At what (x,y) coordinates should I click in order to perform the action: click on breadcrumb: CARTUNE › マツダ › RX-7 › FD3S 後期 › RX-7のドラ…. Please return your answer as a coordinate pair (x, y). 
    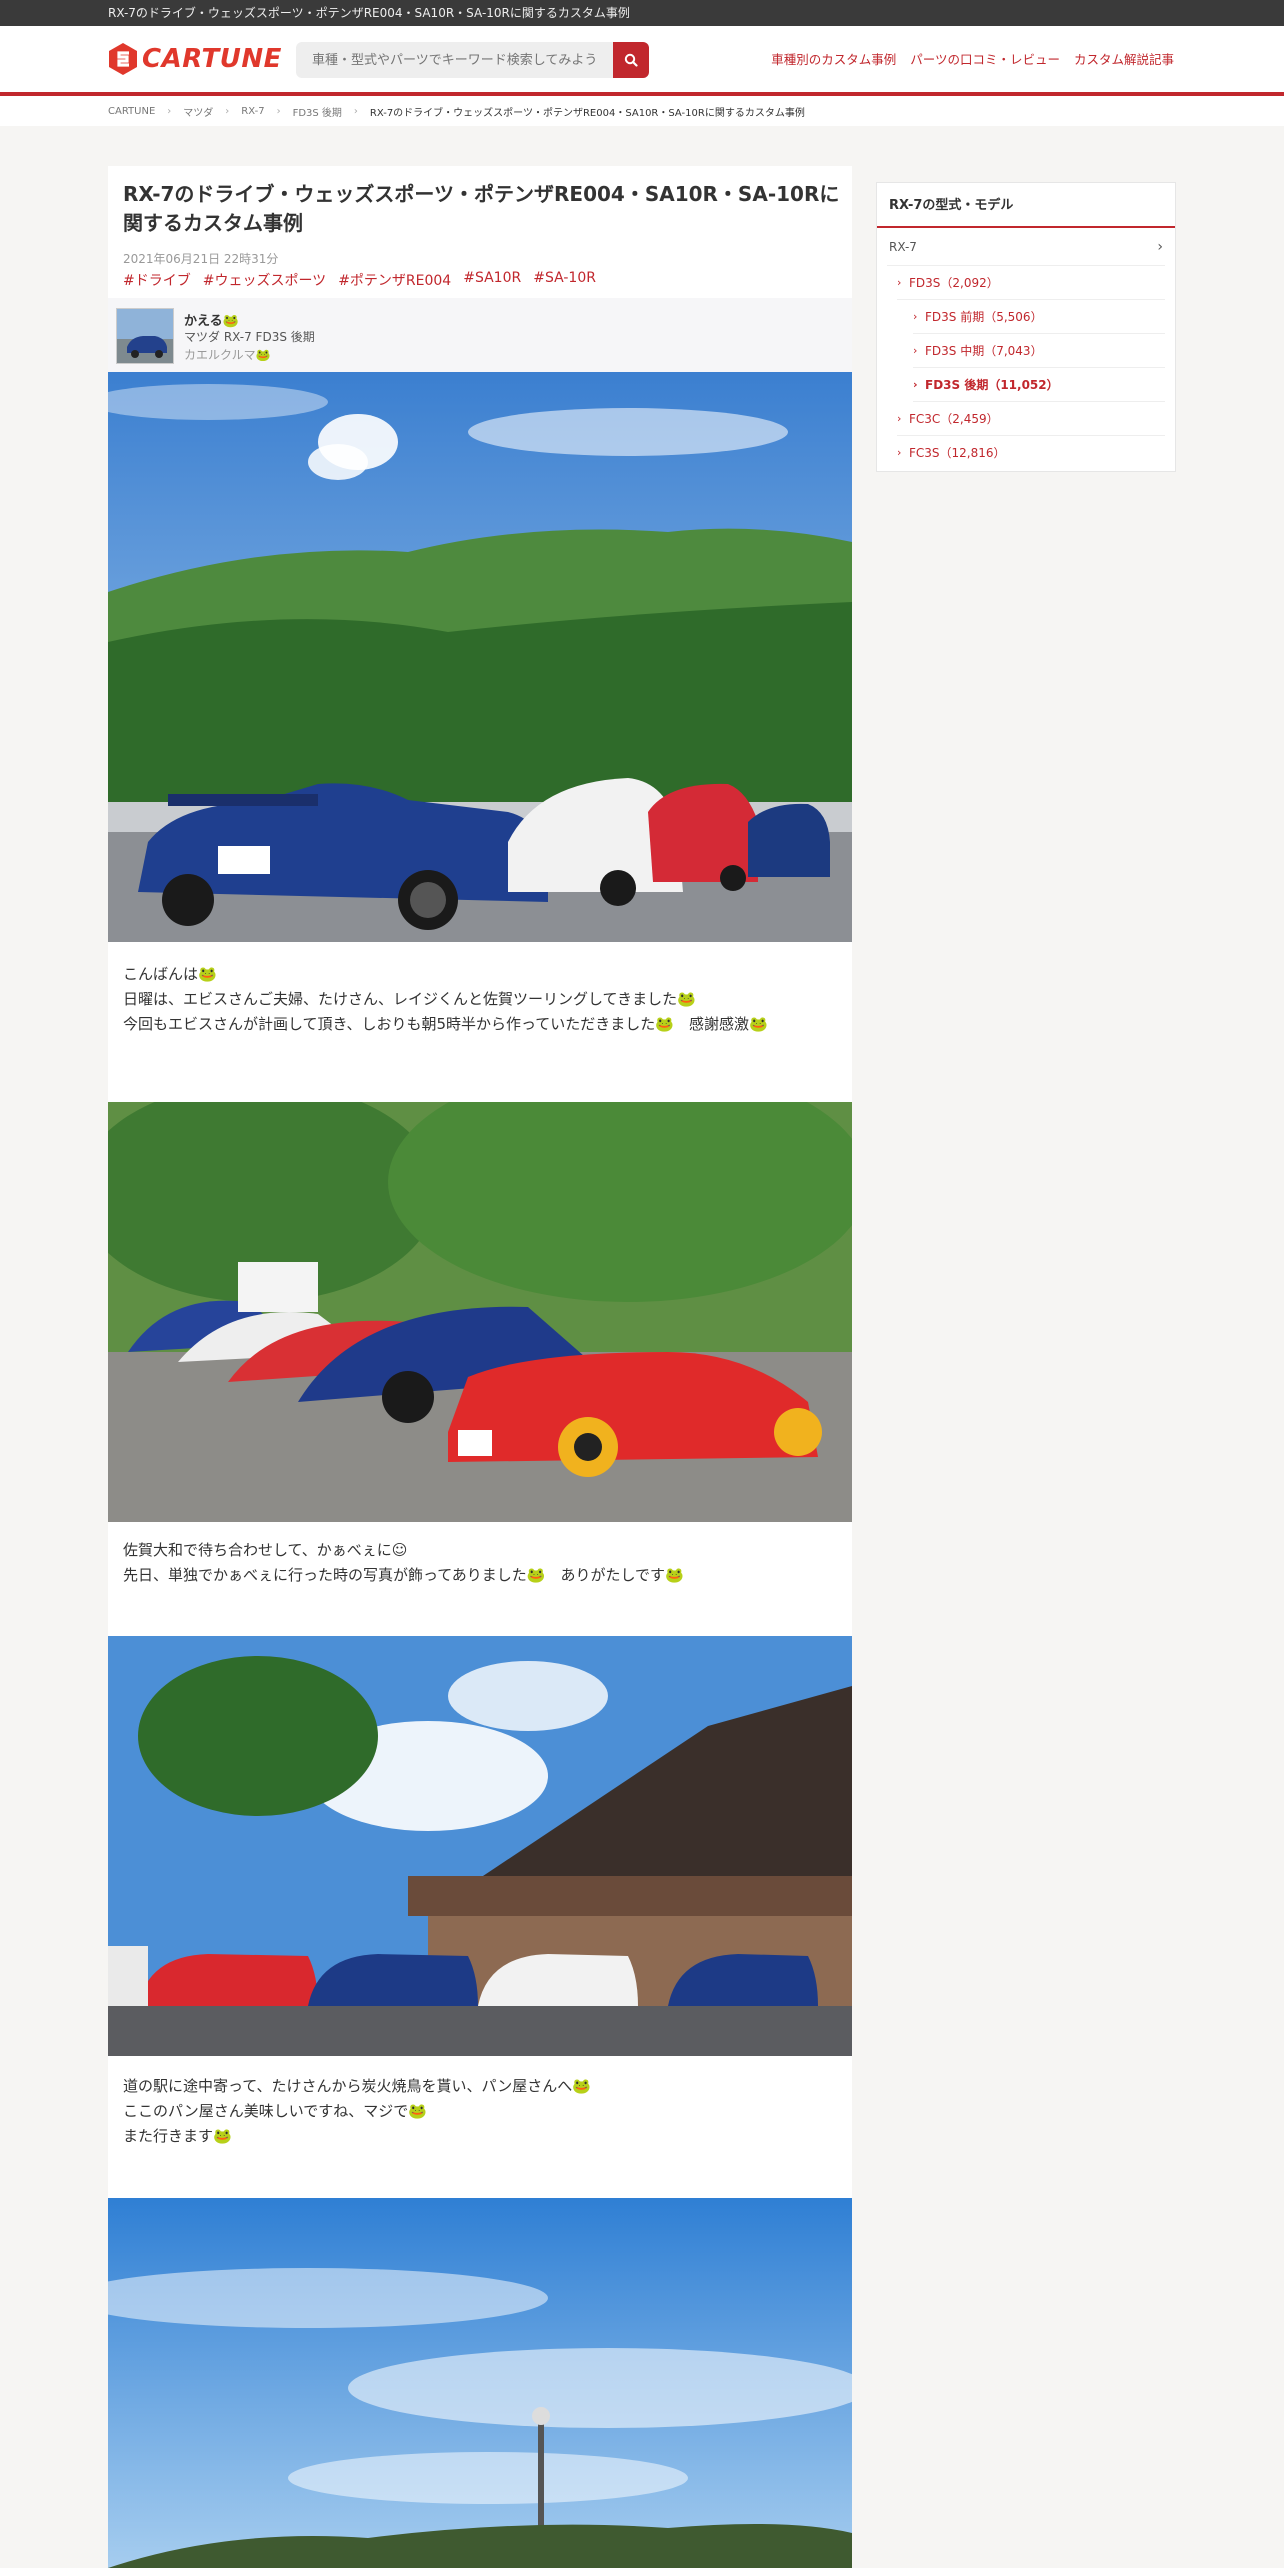
    Looking at the image, I should click on (642, 111).